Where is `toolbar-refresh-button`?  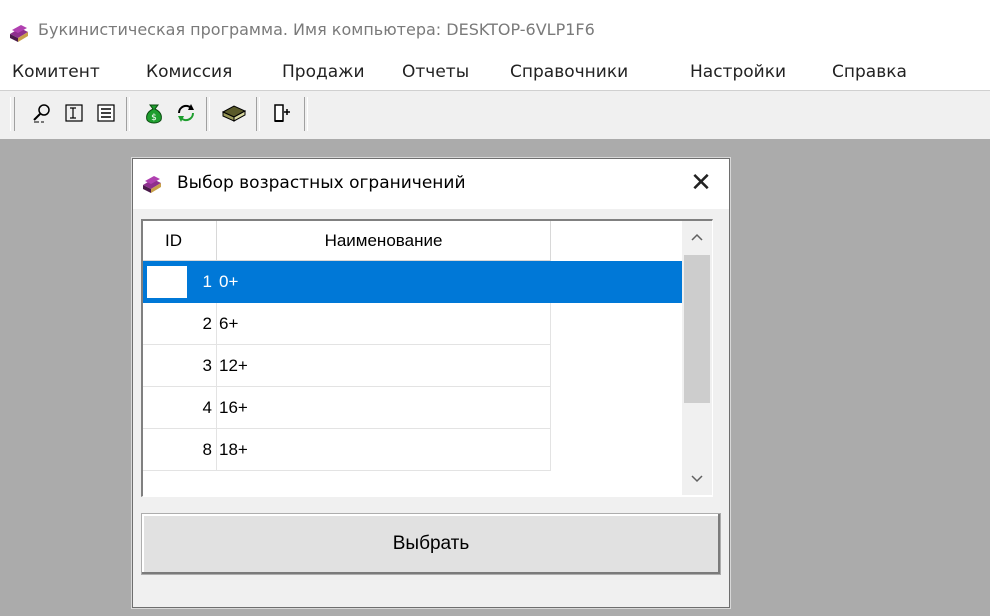
toolbar-refresh-button is located at coordinates (186, 113).